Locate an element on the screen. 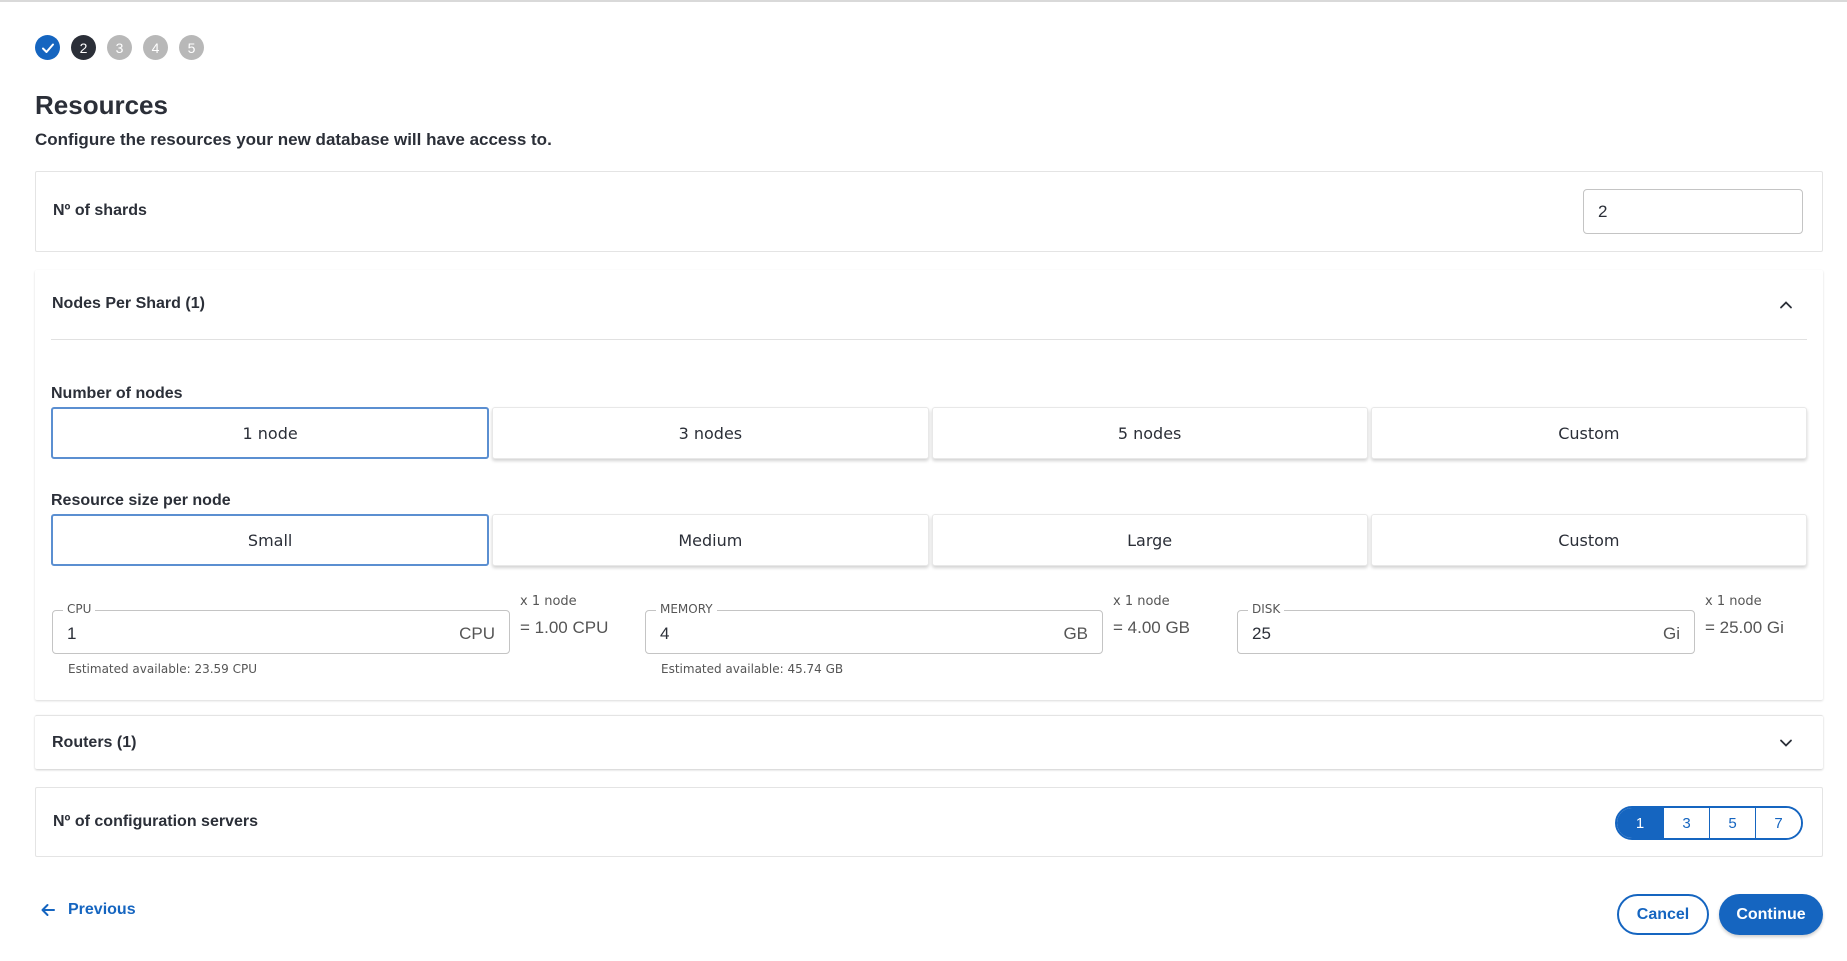  cpu-total: = 1.00 CPU is located at coordinates (564, 627).